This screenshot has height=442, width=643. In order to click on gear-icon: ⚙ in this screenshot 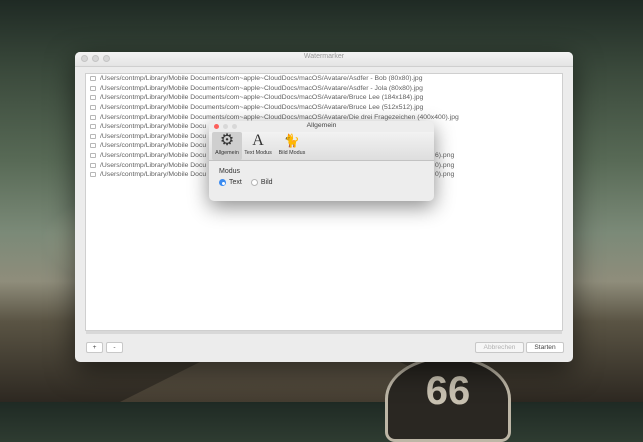, I will do `click(227, 140)`.